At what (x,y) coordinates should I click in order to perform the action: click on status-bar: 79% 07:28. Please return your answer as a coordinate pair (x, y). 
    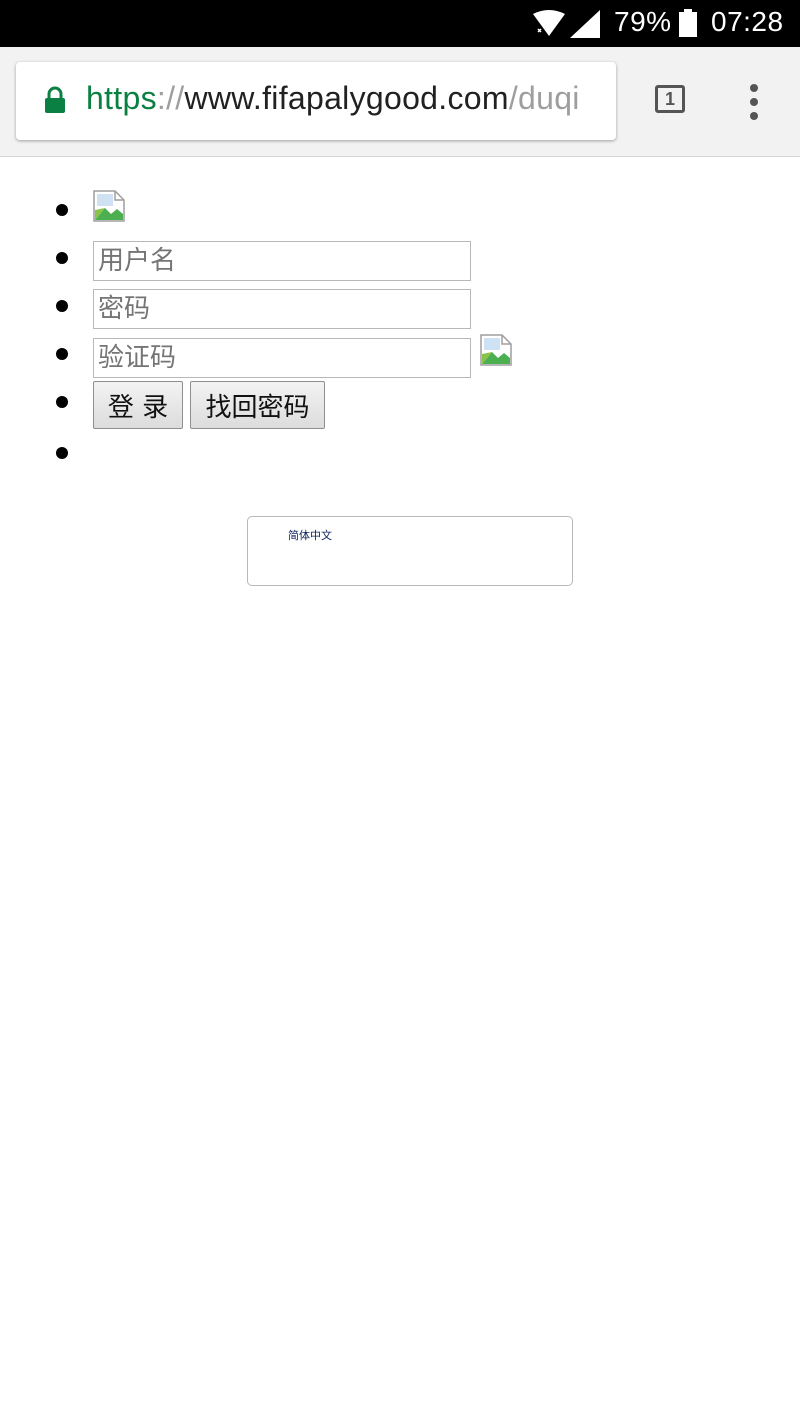
    Looking at the image, I should click on (400, 23).